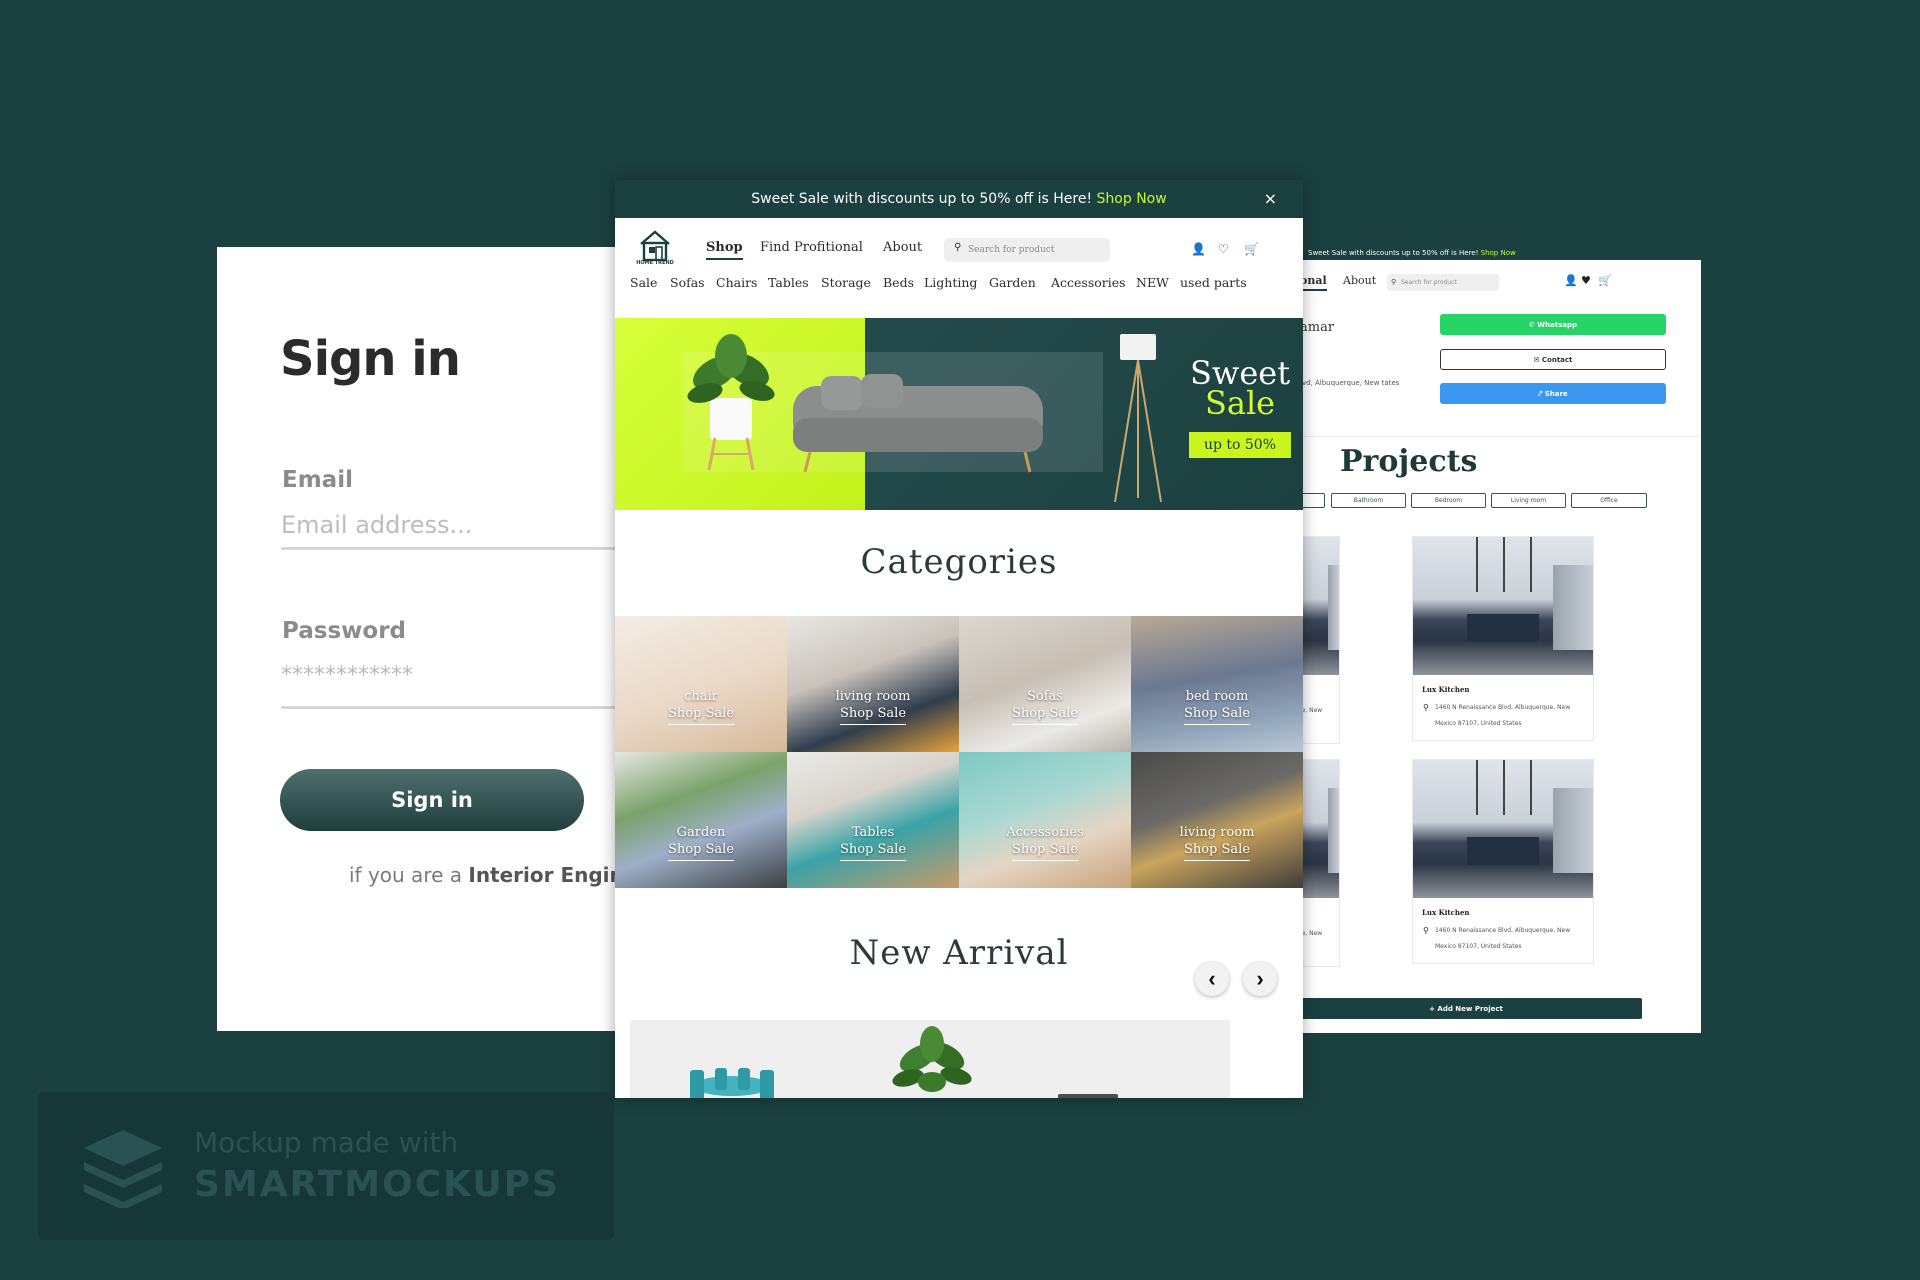  I want to click on password-label: Password, so click(344, 631).